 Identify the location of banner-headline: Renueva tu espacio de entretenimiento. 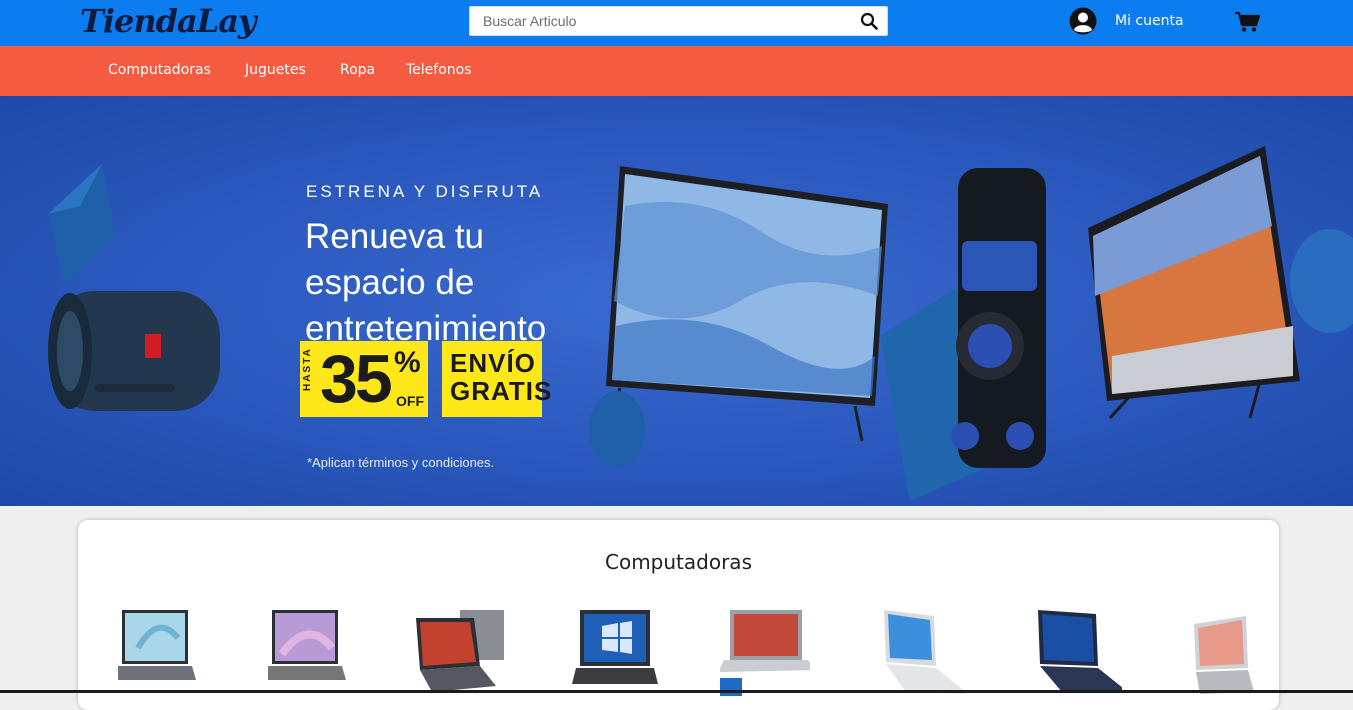
(426, 282).